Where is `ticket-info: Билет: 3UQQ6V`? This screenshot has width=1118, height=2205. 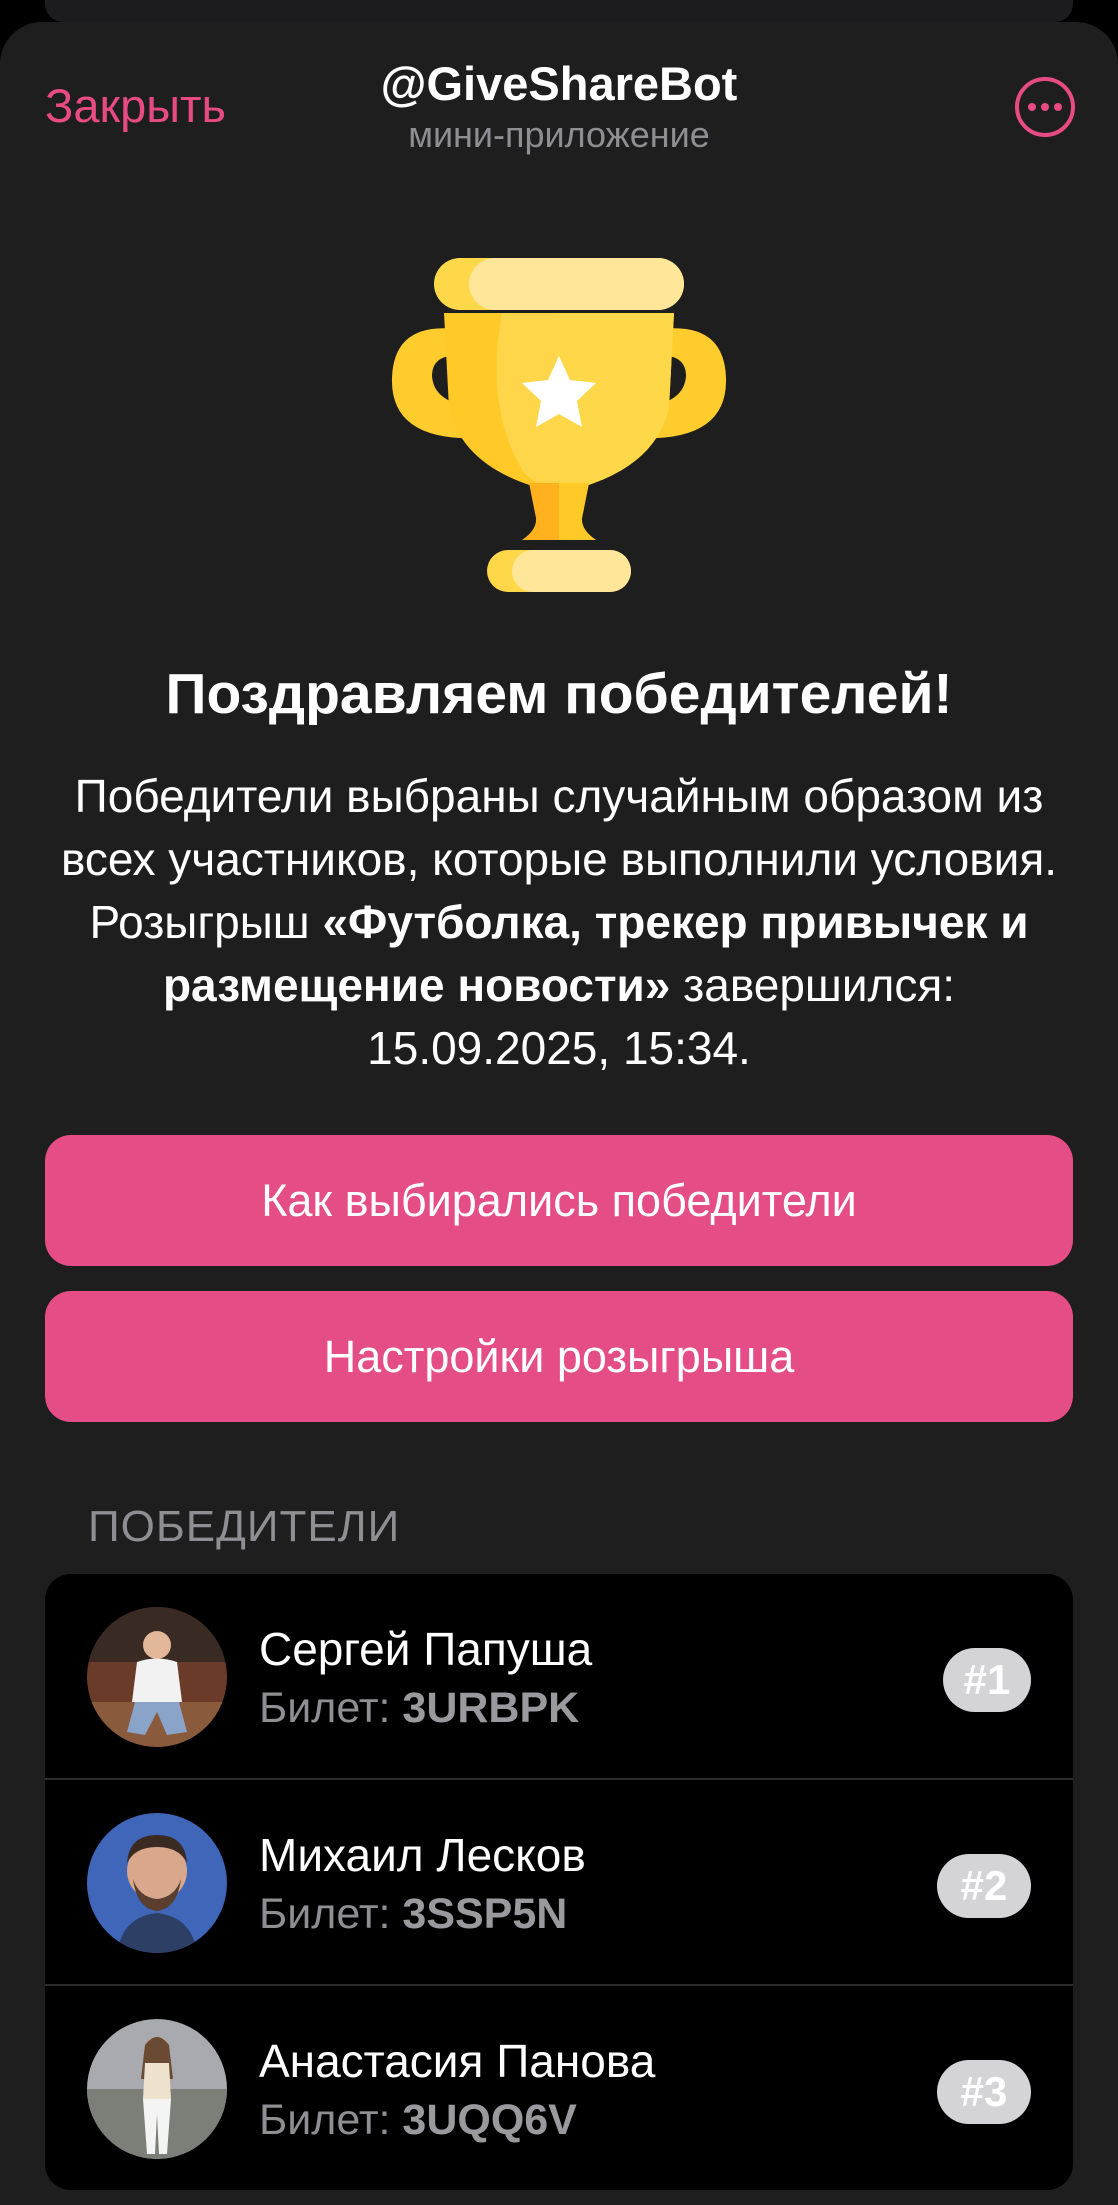
ticket-info: Билет: 3UQQ6V is located at coordinates (418, 2120).